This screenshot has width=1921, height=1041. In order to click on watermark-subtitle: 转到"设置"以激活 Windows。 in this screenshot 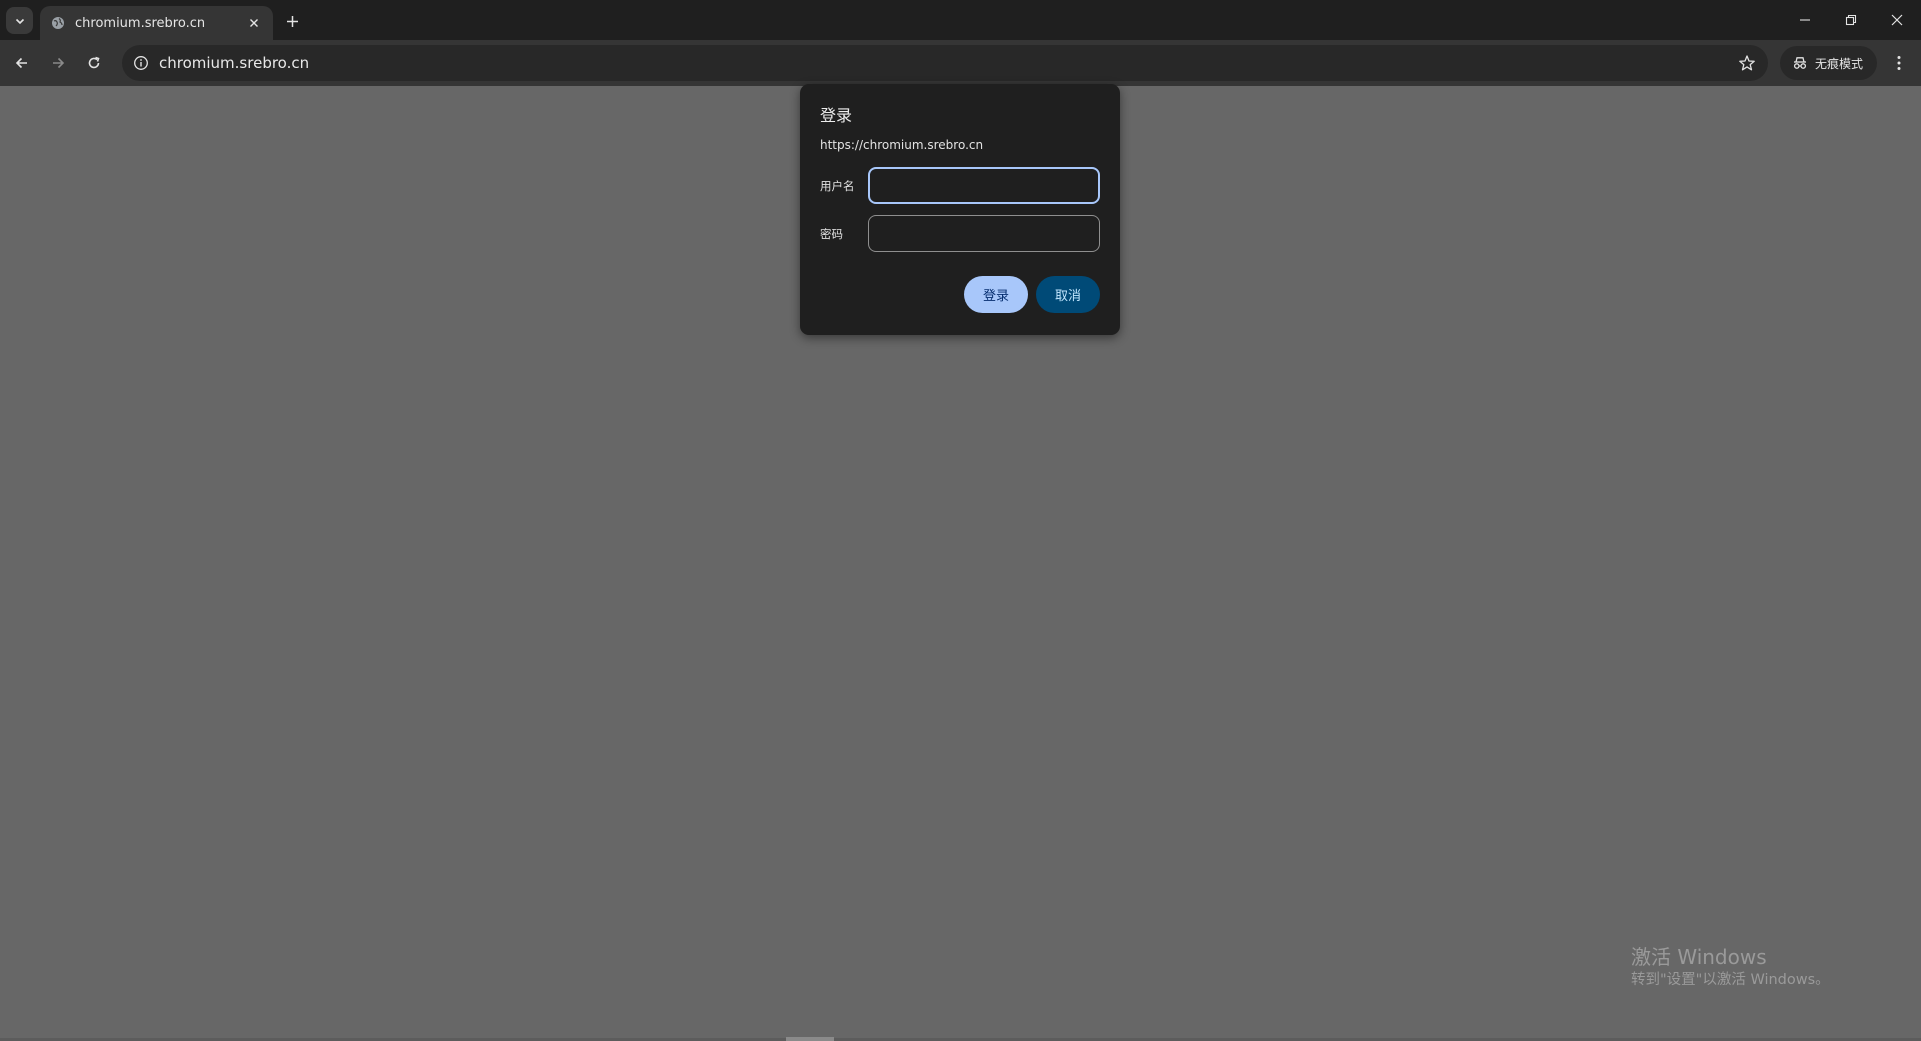, I will do `click(1730, 980)`.